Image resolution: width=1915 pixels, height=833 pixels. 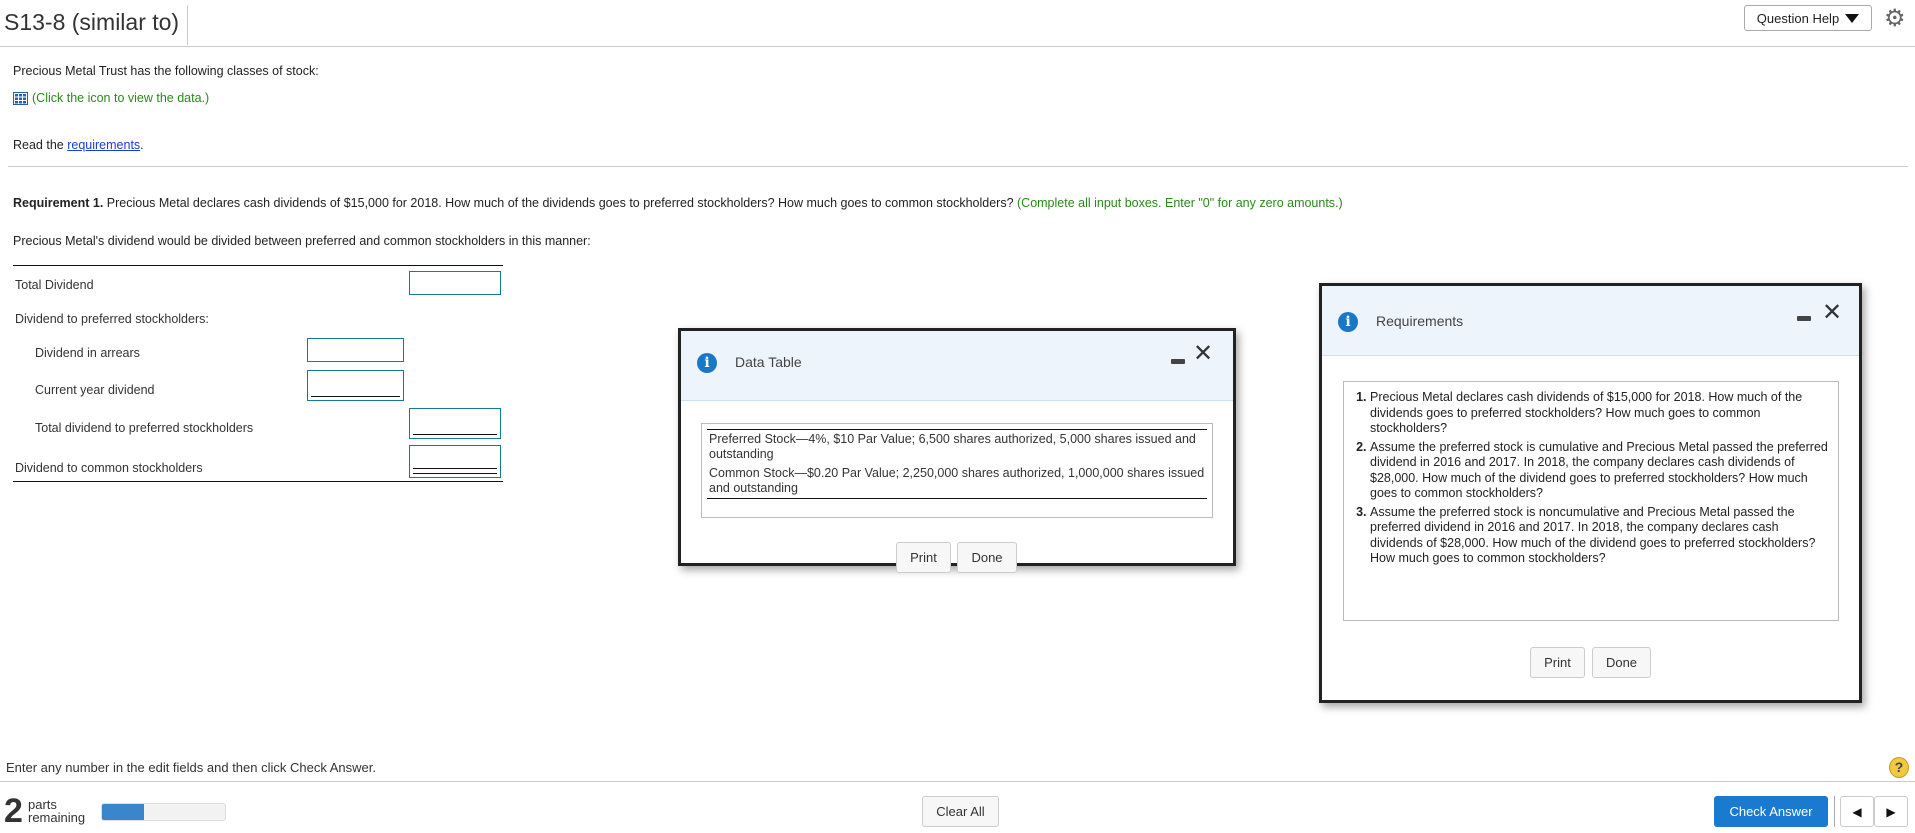 I want to click on triangle-left-icon: ◀, so click(x=1857, y=811).